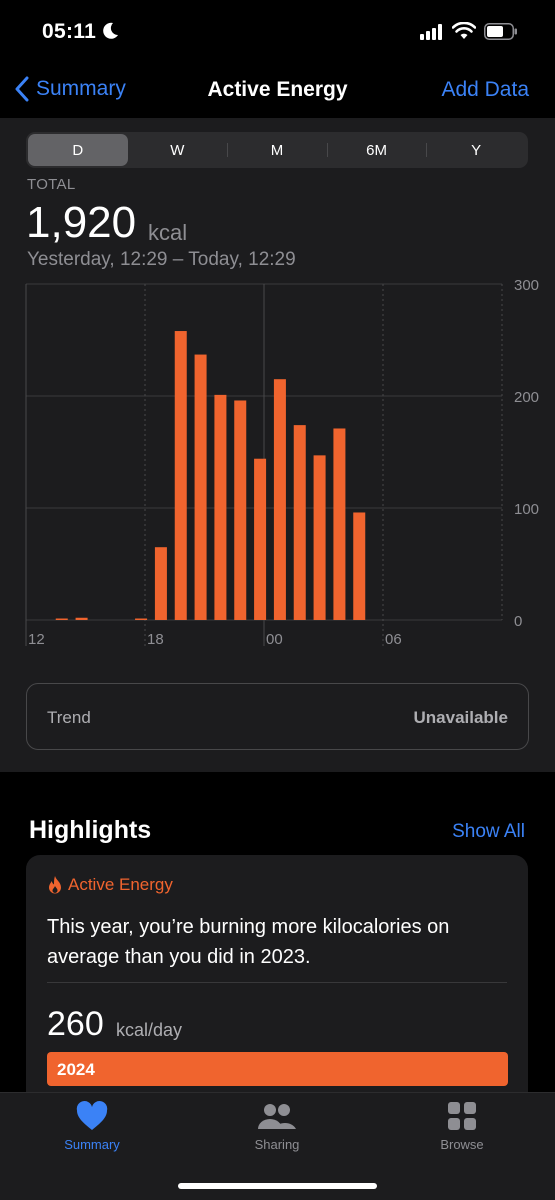  Describe the element at coordinates (274, 639) in the screenshot. I see `x-tick-label: 00` at that location.